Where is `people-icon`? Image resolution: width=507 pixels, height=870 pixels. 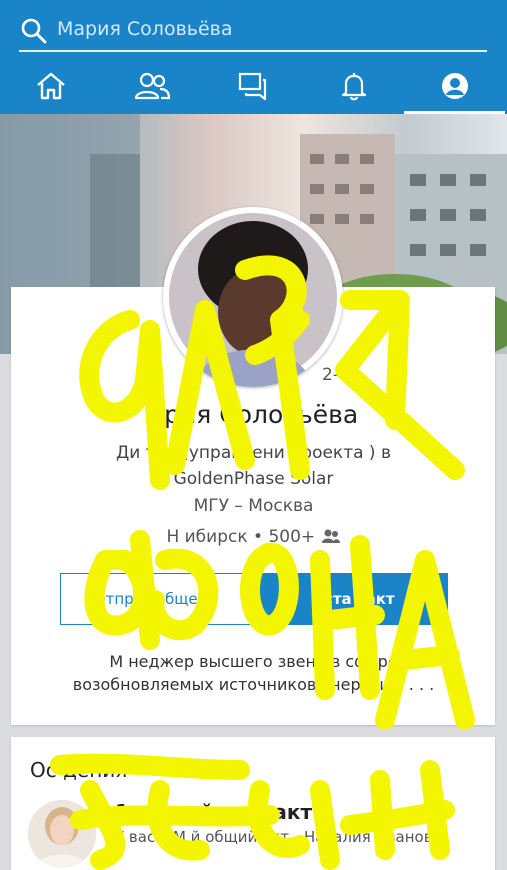
people-icon is located at coordinates (152, 86).